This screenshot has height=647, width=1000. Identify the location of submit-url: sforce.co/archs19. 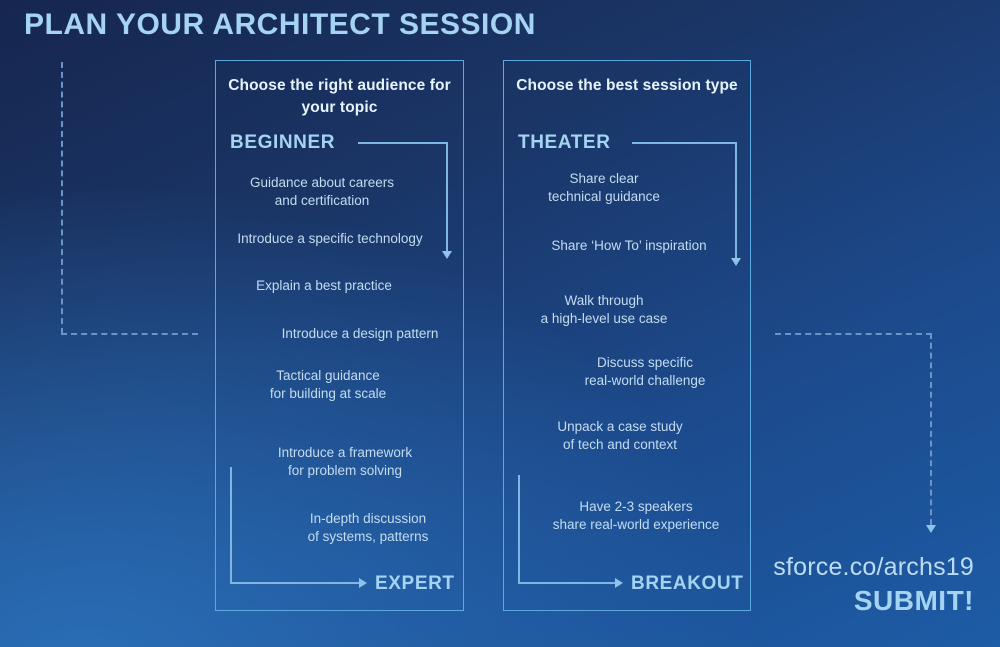
(873, 567).